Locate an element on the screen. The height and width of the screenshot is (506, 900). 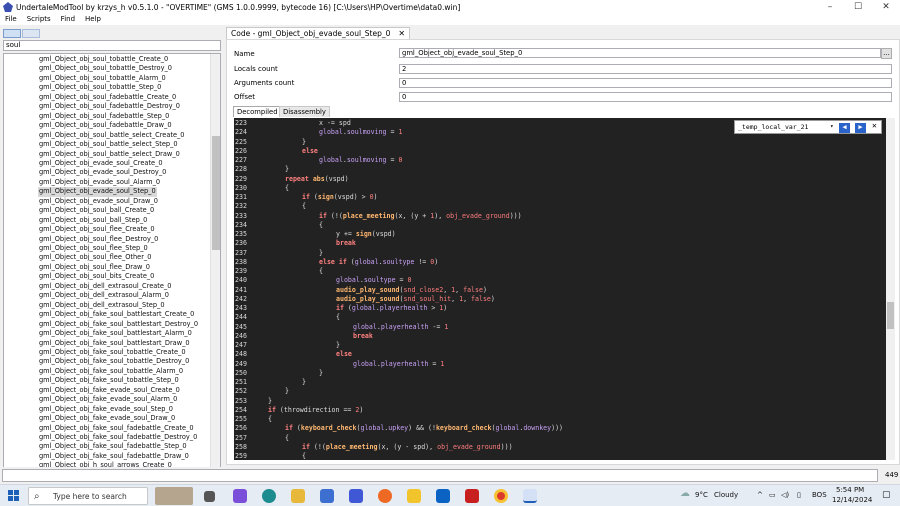
tree-item: gml_Object_obj_soul_battle_select_Step_0 is located at coordinates (108, 144).